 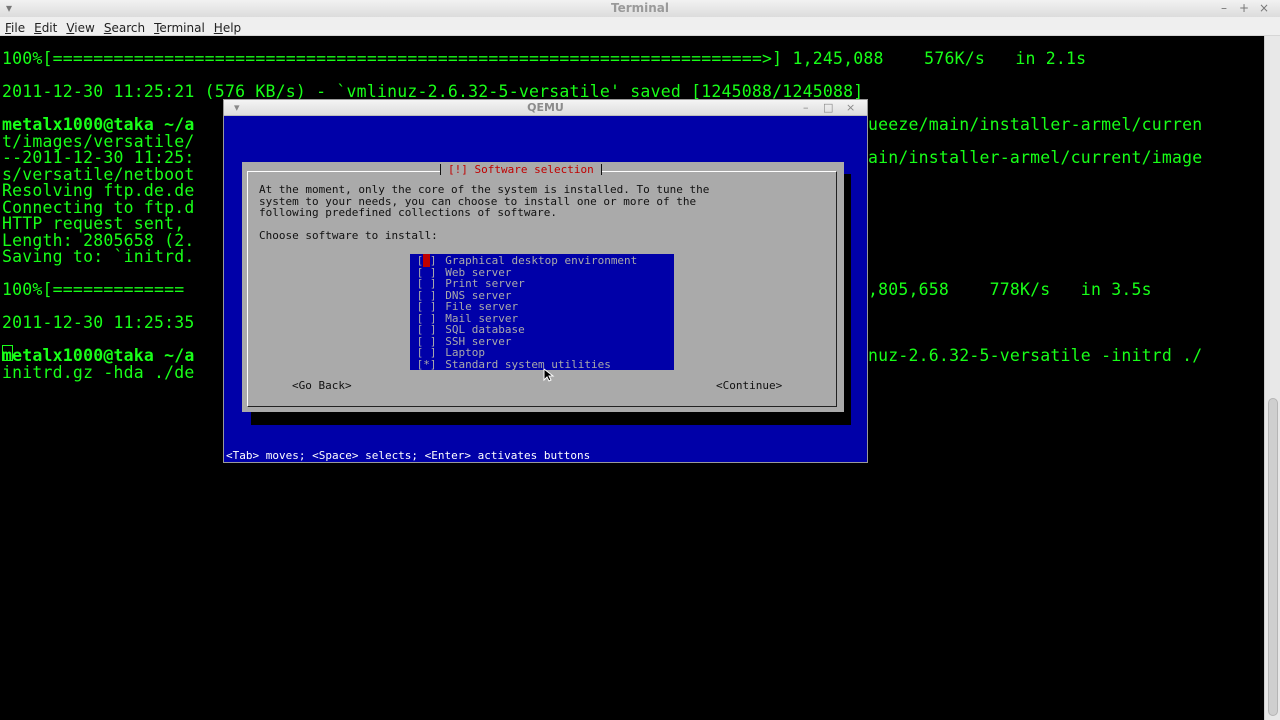 I want to click on go-back-button: <Go Back>, so click(x=322, y=385).